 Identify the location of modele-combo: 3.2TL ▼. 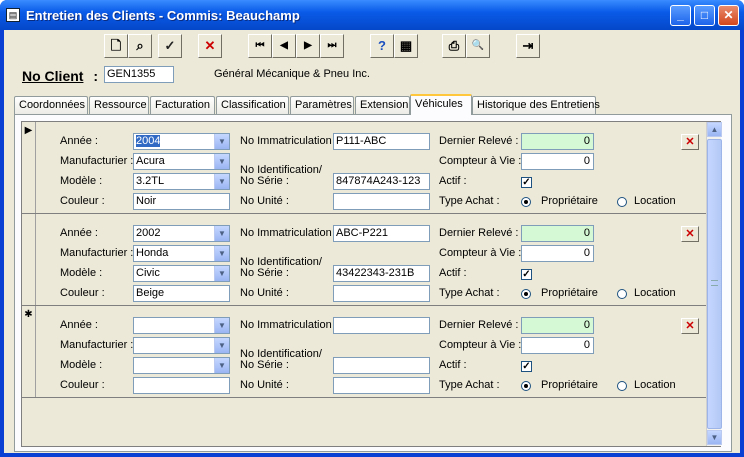
(181, 181).